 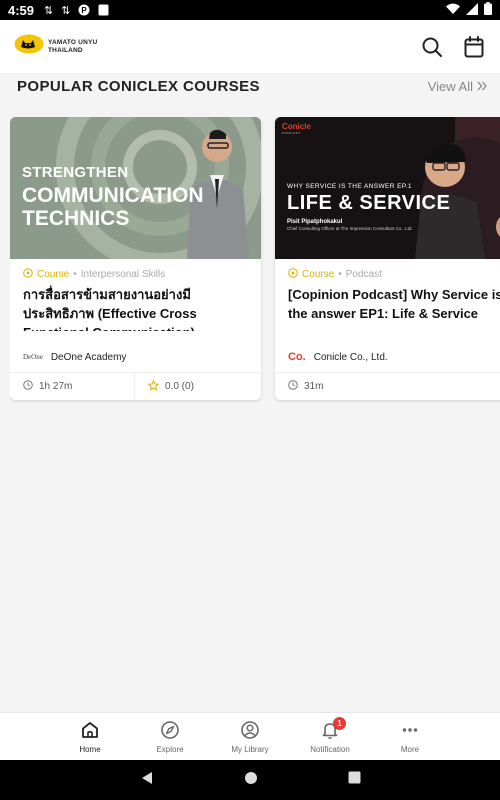 I want to click on calendar-icon, so click(x=474, y=47).